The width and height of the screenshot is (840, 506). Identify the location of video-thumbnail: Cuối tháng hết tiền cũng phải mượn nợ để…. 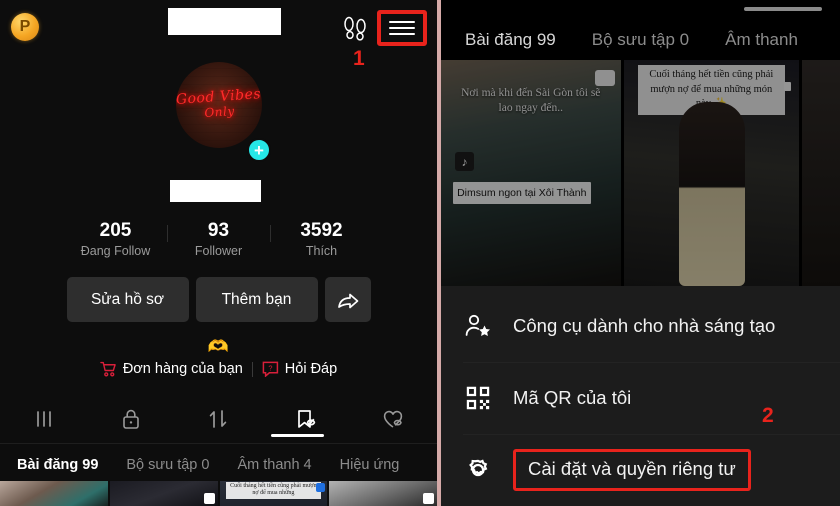
(711, 173).